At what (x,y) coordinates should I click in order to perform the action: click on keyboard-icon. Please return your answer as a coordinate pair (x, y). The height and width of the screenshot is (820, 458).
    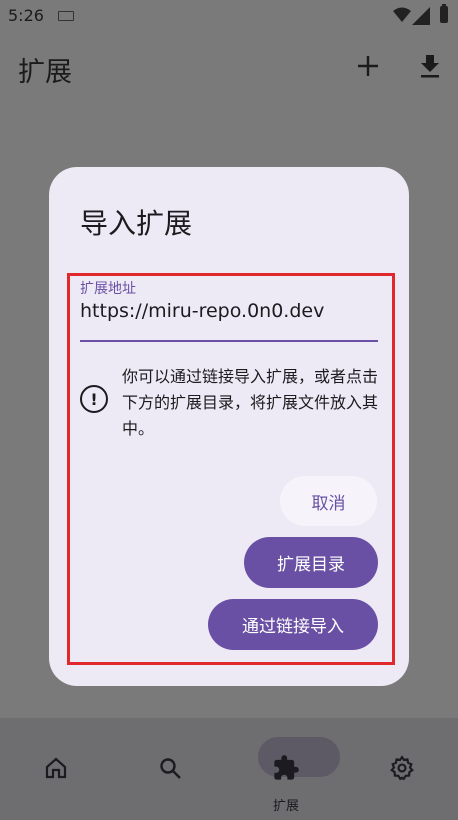
    Looking at the image, I should click on (66, 16).